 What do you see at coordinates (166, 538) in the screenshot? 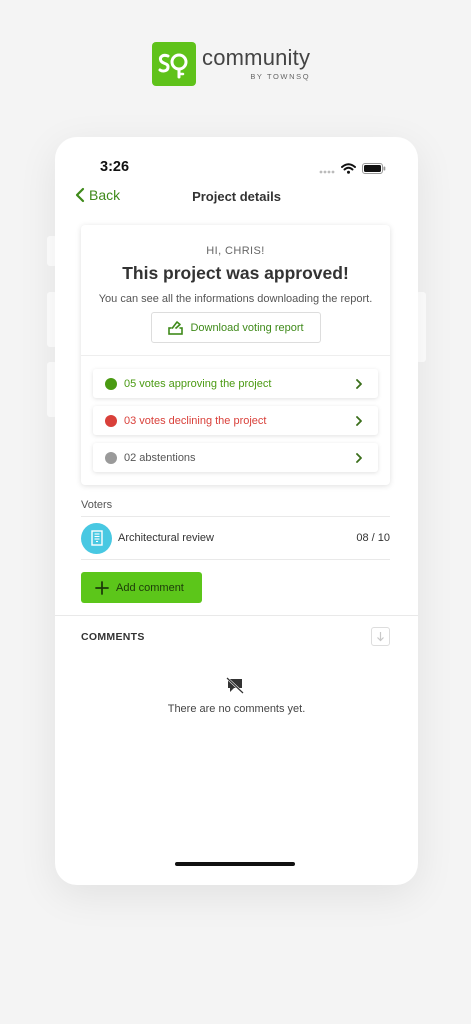
I see `voter-group-name: Architectural review` at bounding box center [166, 538].